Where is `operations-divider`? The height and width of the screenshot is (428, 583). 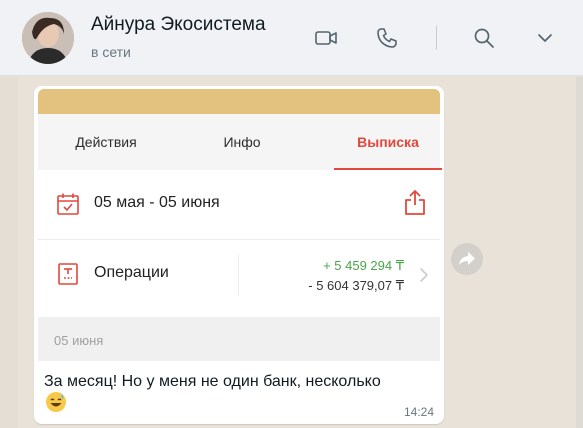 operations-divider is located at coordinates (238, 275).